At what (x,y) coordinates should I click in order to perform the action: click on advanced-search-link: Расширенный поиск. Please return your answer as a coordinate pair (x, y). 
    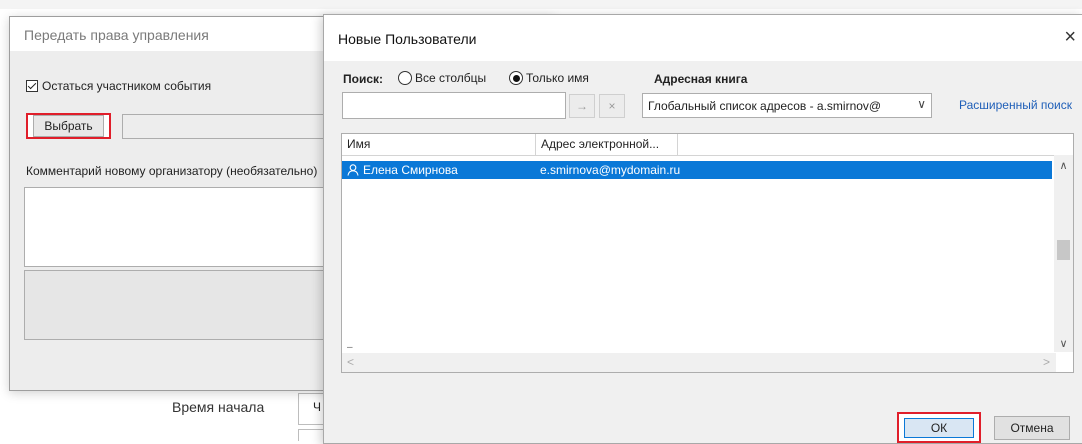
    Looking at the image, I should click on (1003, 105).